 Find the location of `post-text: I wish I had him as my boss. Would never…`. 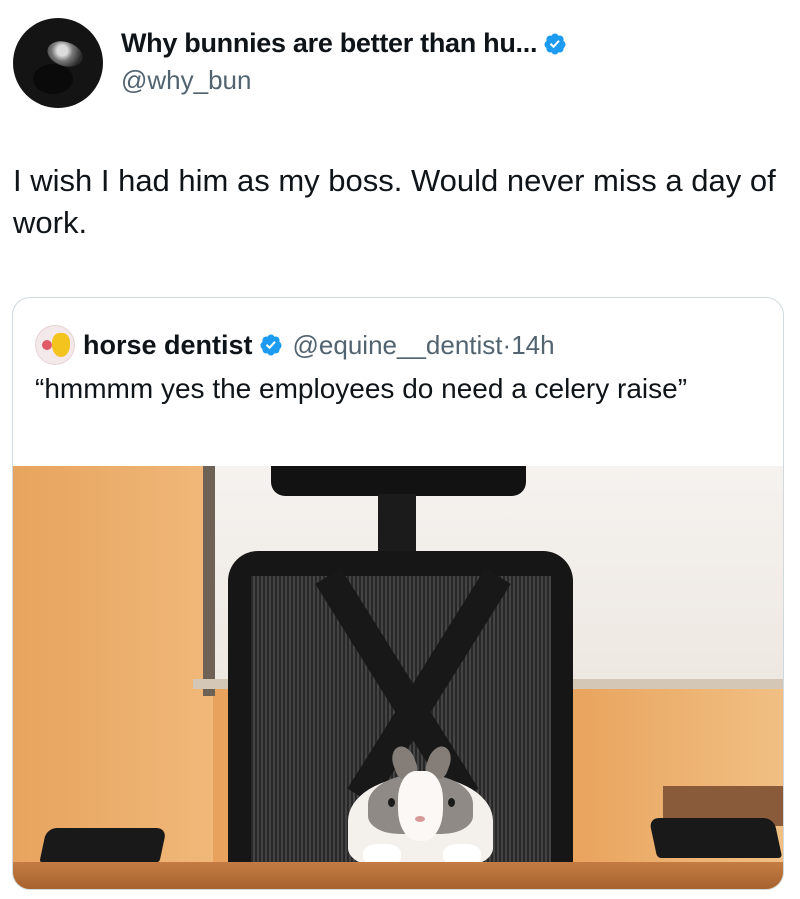

post-text: I wish I had him as my boss. Would never… is located at coordinates (394, 201).